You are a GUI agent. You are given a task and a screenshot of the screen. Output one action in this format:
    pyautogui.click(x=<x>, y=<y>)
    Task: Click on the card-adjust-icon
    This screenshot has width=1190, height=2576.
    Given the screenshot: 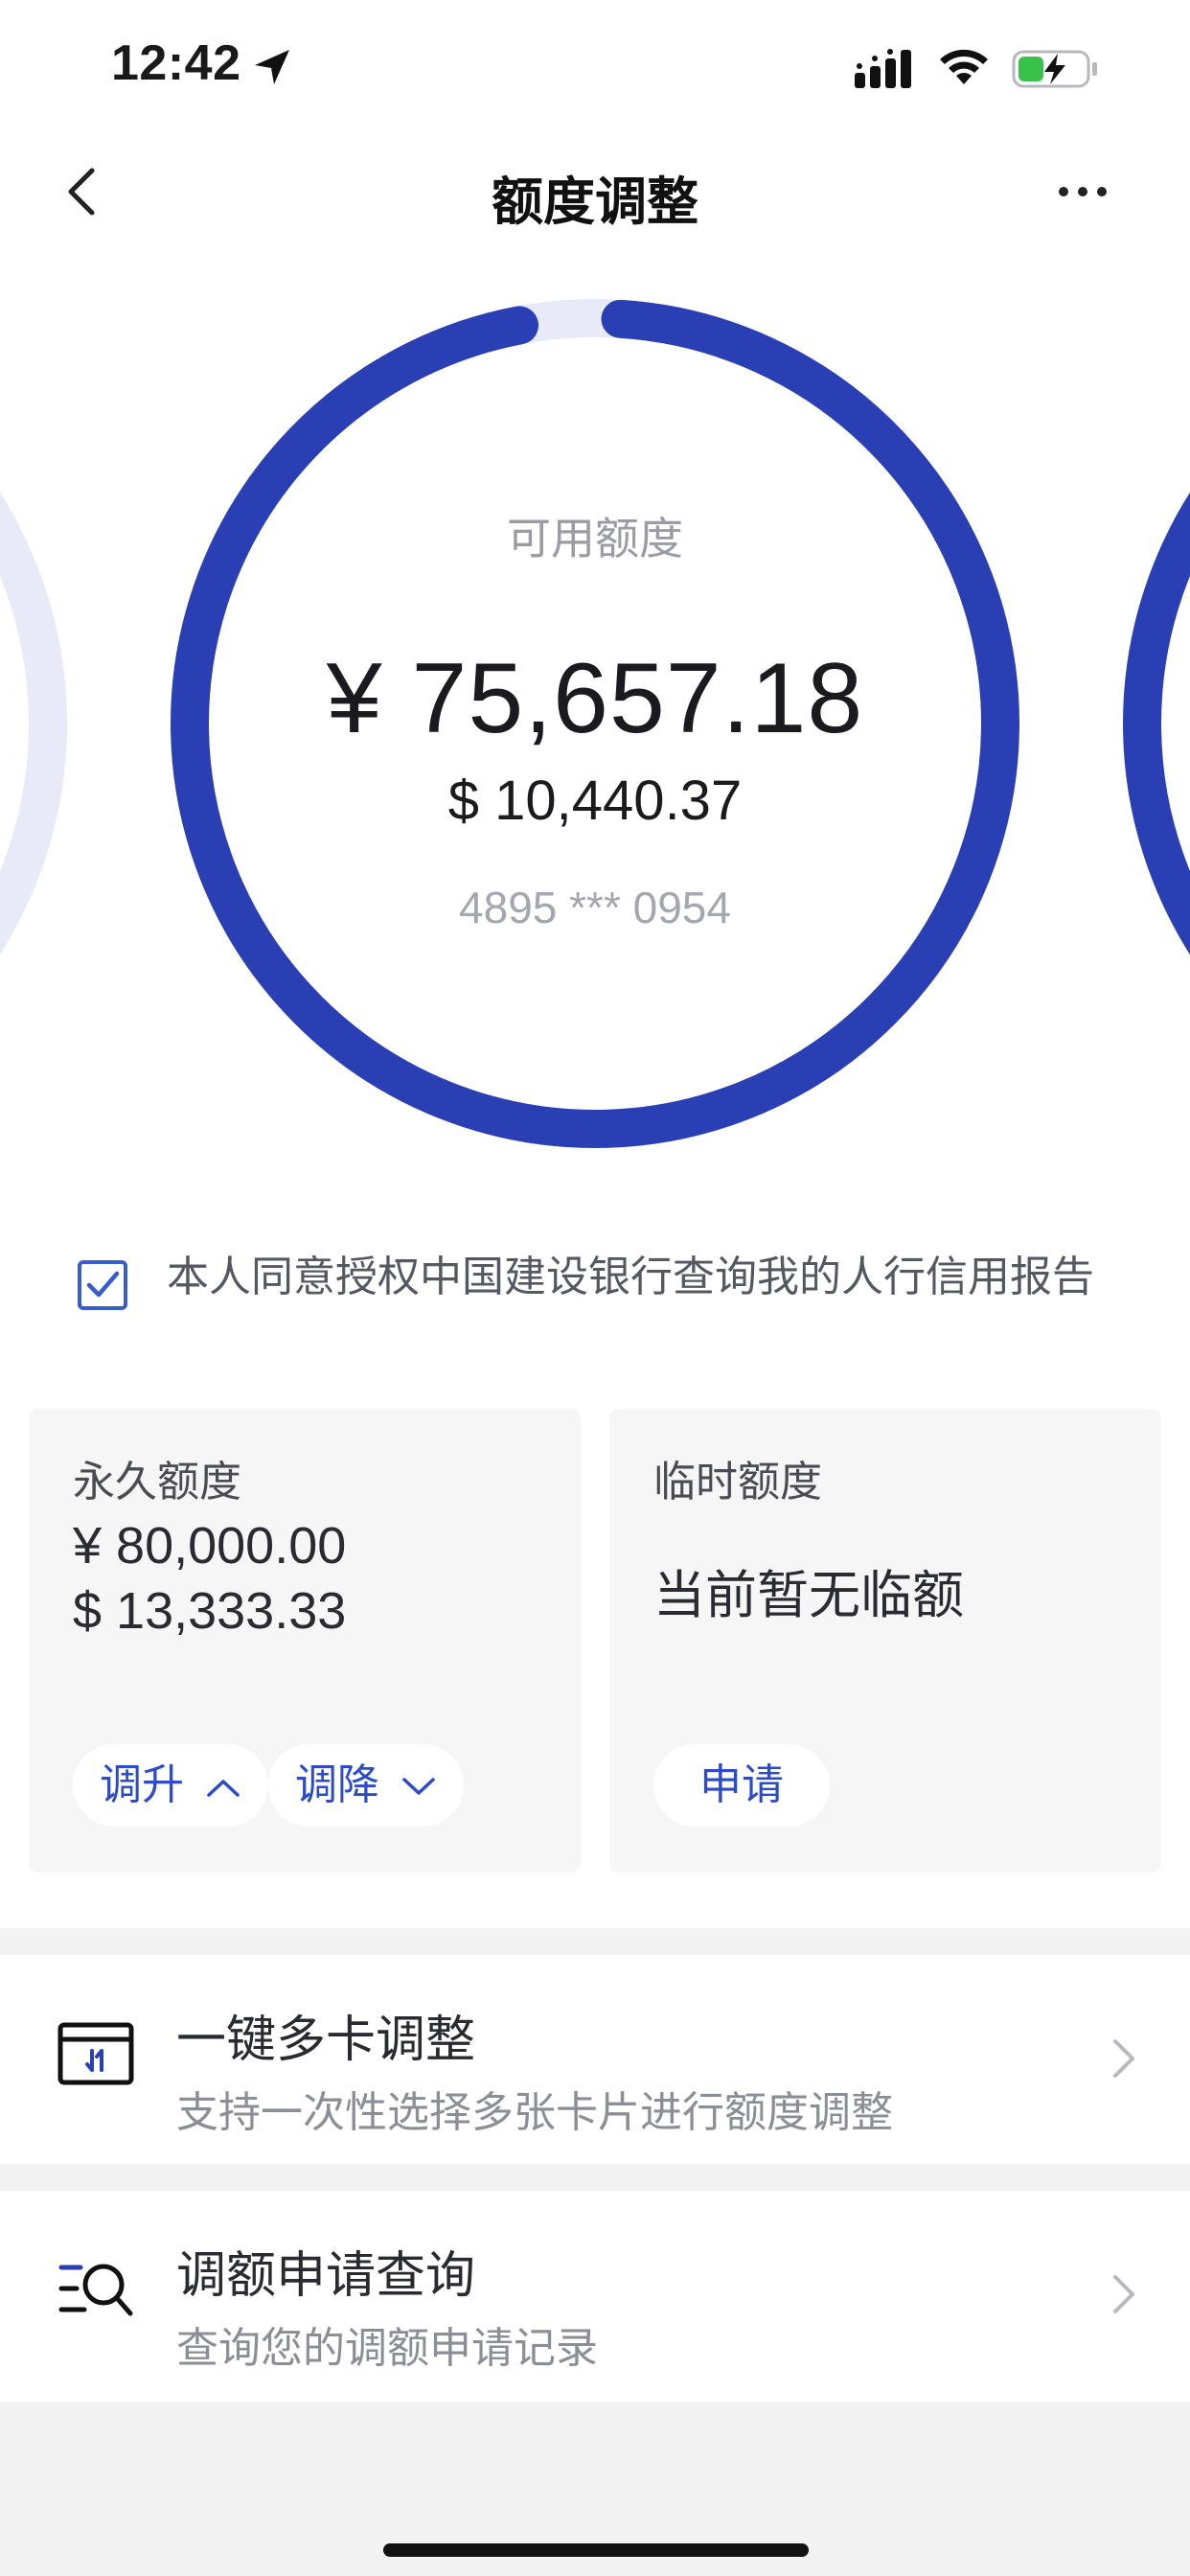 What is the action you would take?
    pyautogui.click(x=95, y=2053)
    